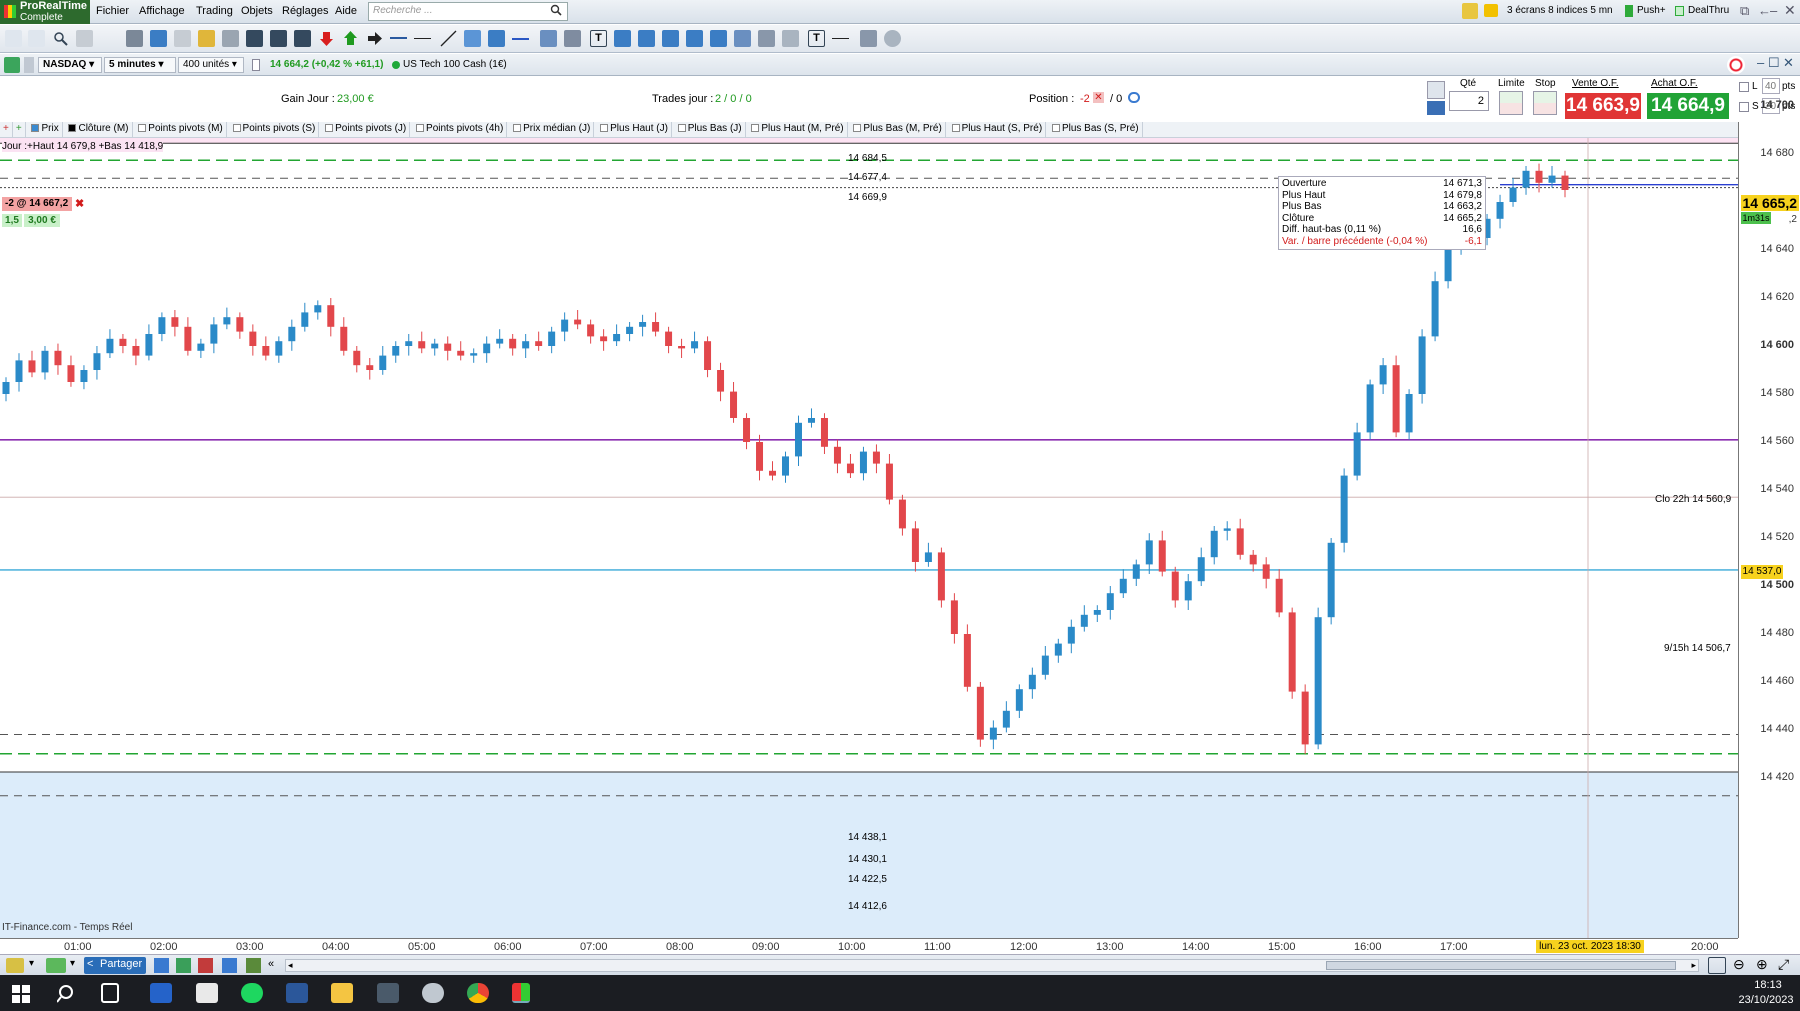 The image size is (1800, 1011). I want to click on ruler-icon, so click(84, 38).